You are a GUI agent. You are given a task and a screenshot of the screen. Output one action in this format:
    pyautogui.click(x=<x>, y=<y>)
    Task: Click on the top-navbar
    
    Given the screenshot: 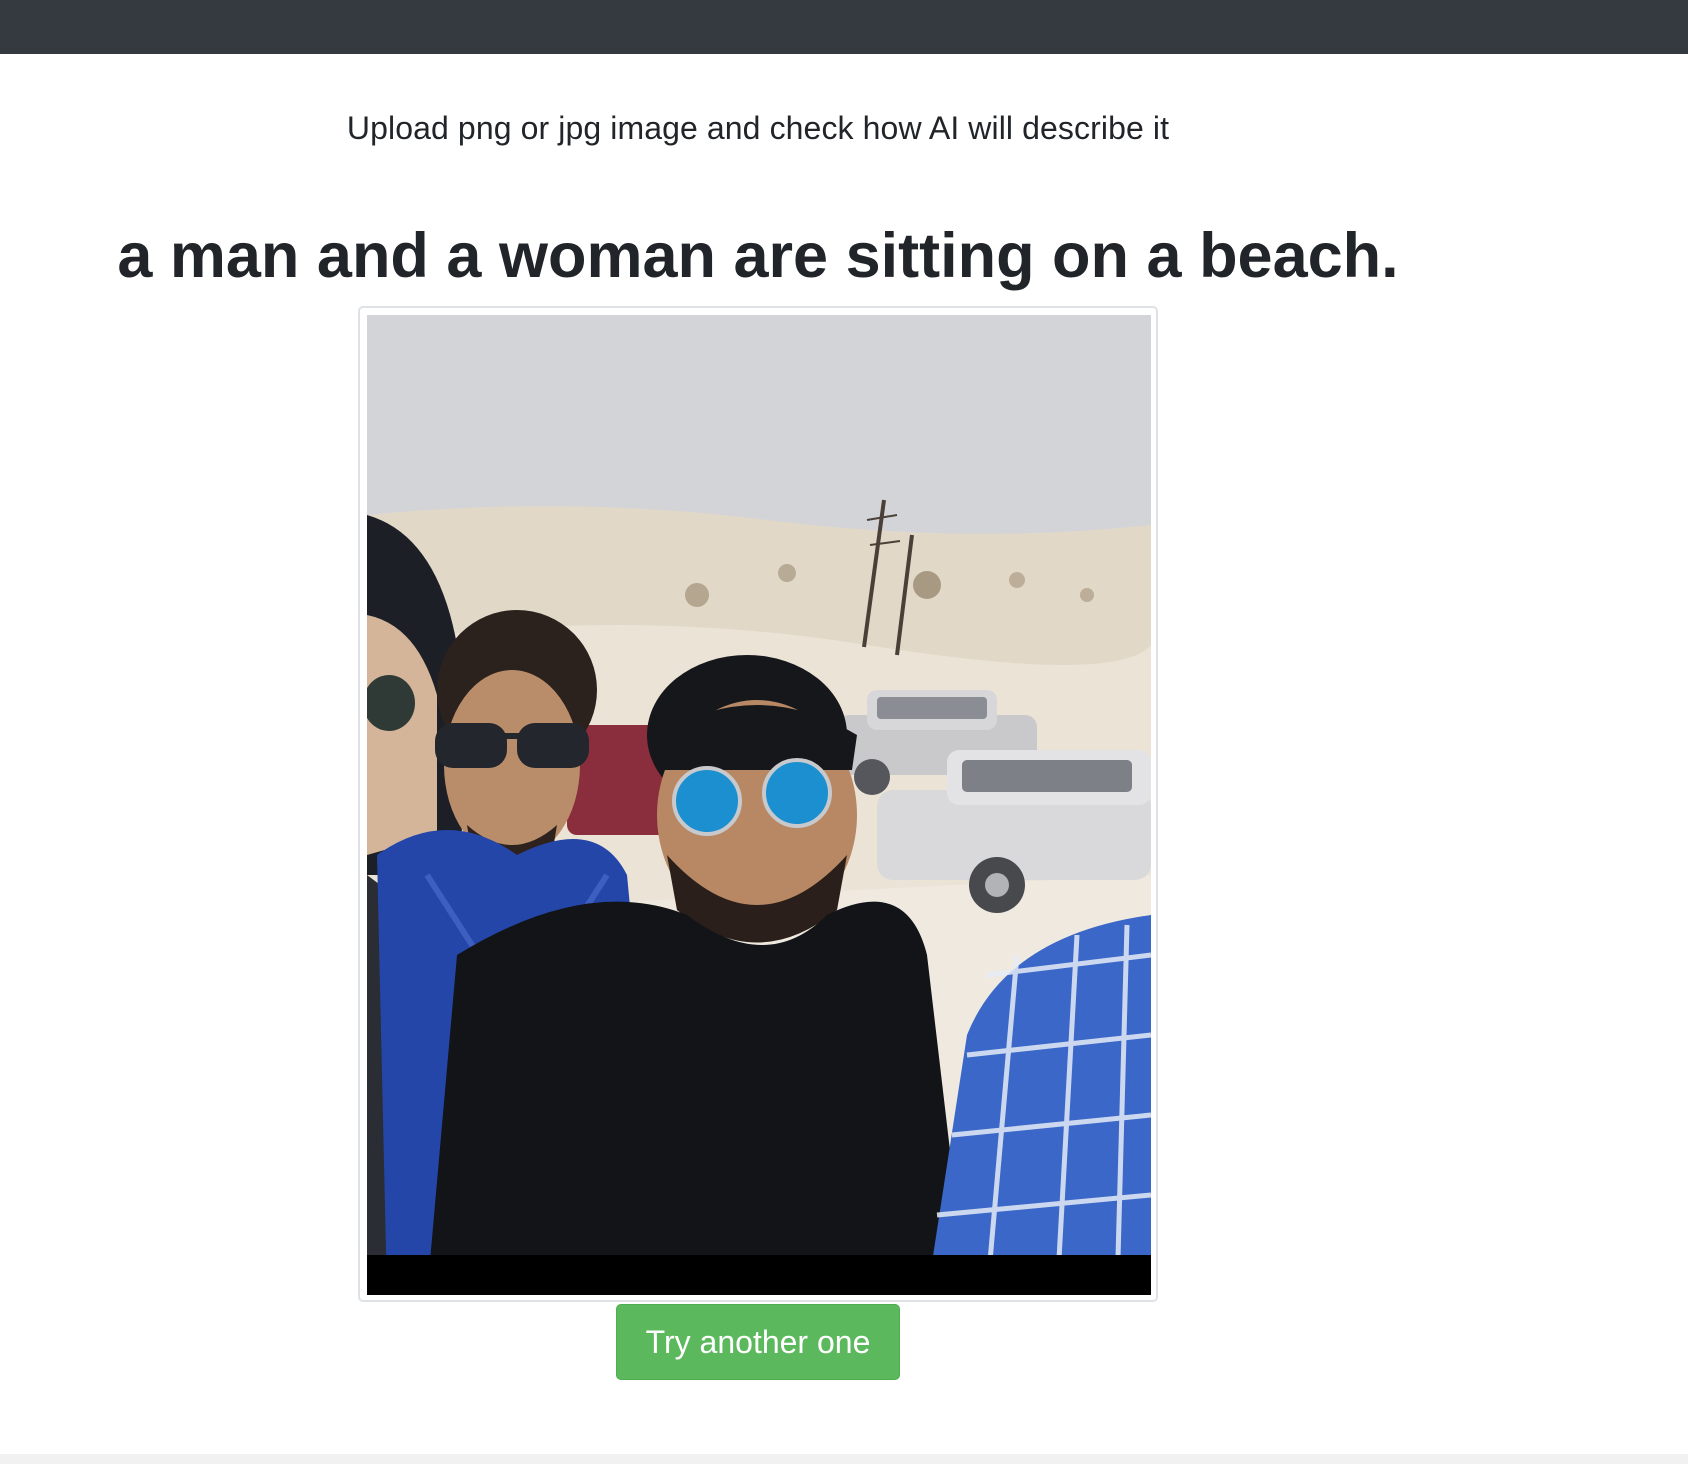 What is the action you would take?
    pyautogui.click(x=844, y=27)
    